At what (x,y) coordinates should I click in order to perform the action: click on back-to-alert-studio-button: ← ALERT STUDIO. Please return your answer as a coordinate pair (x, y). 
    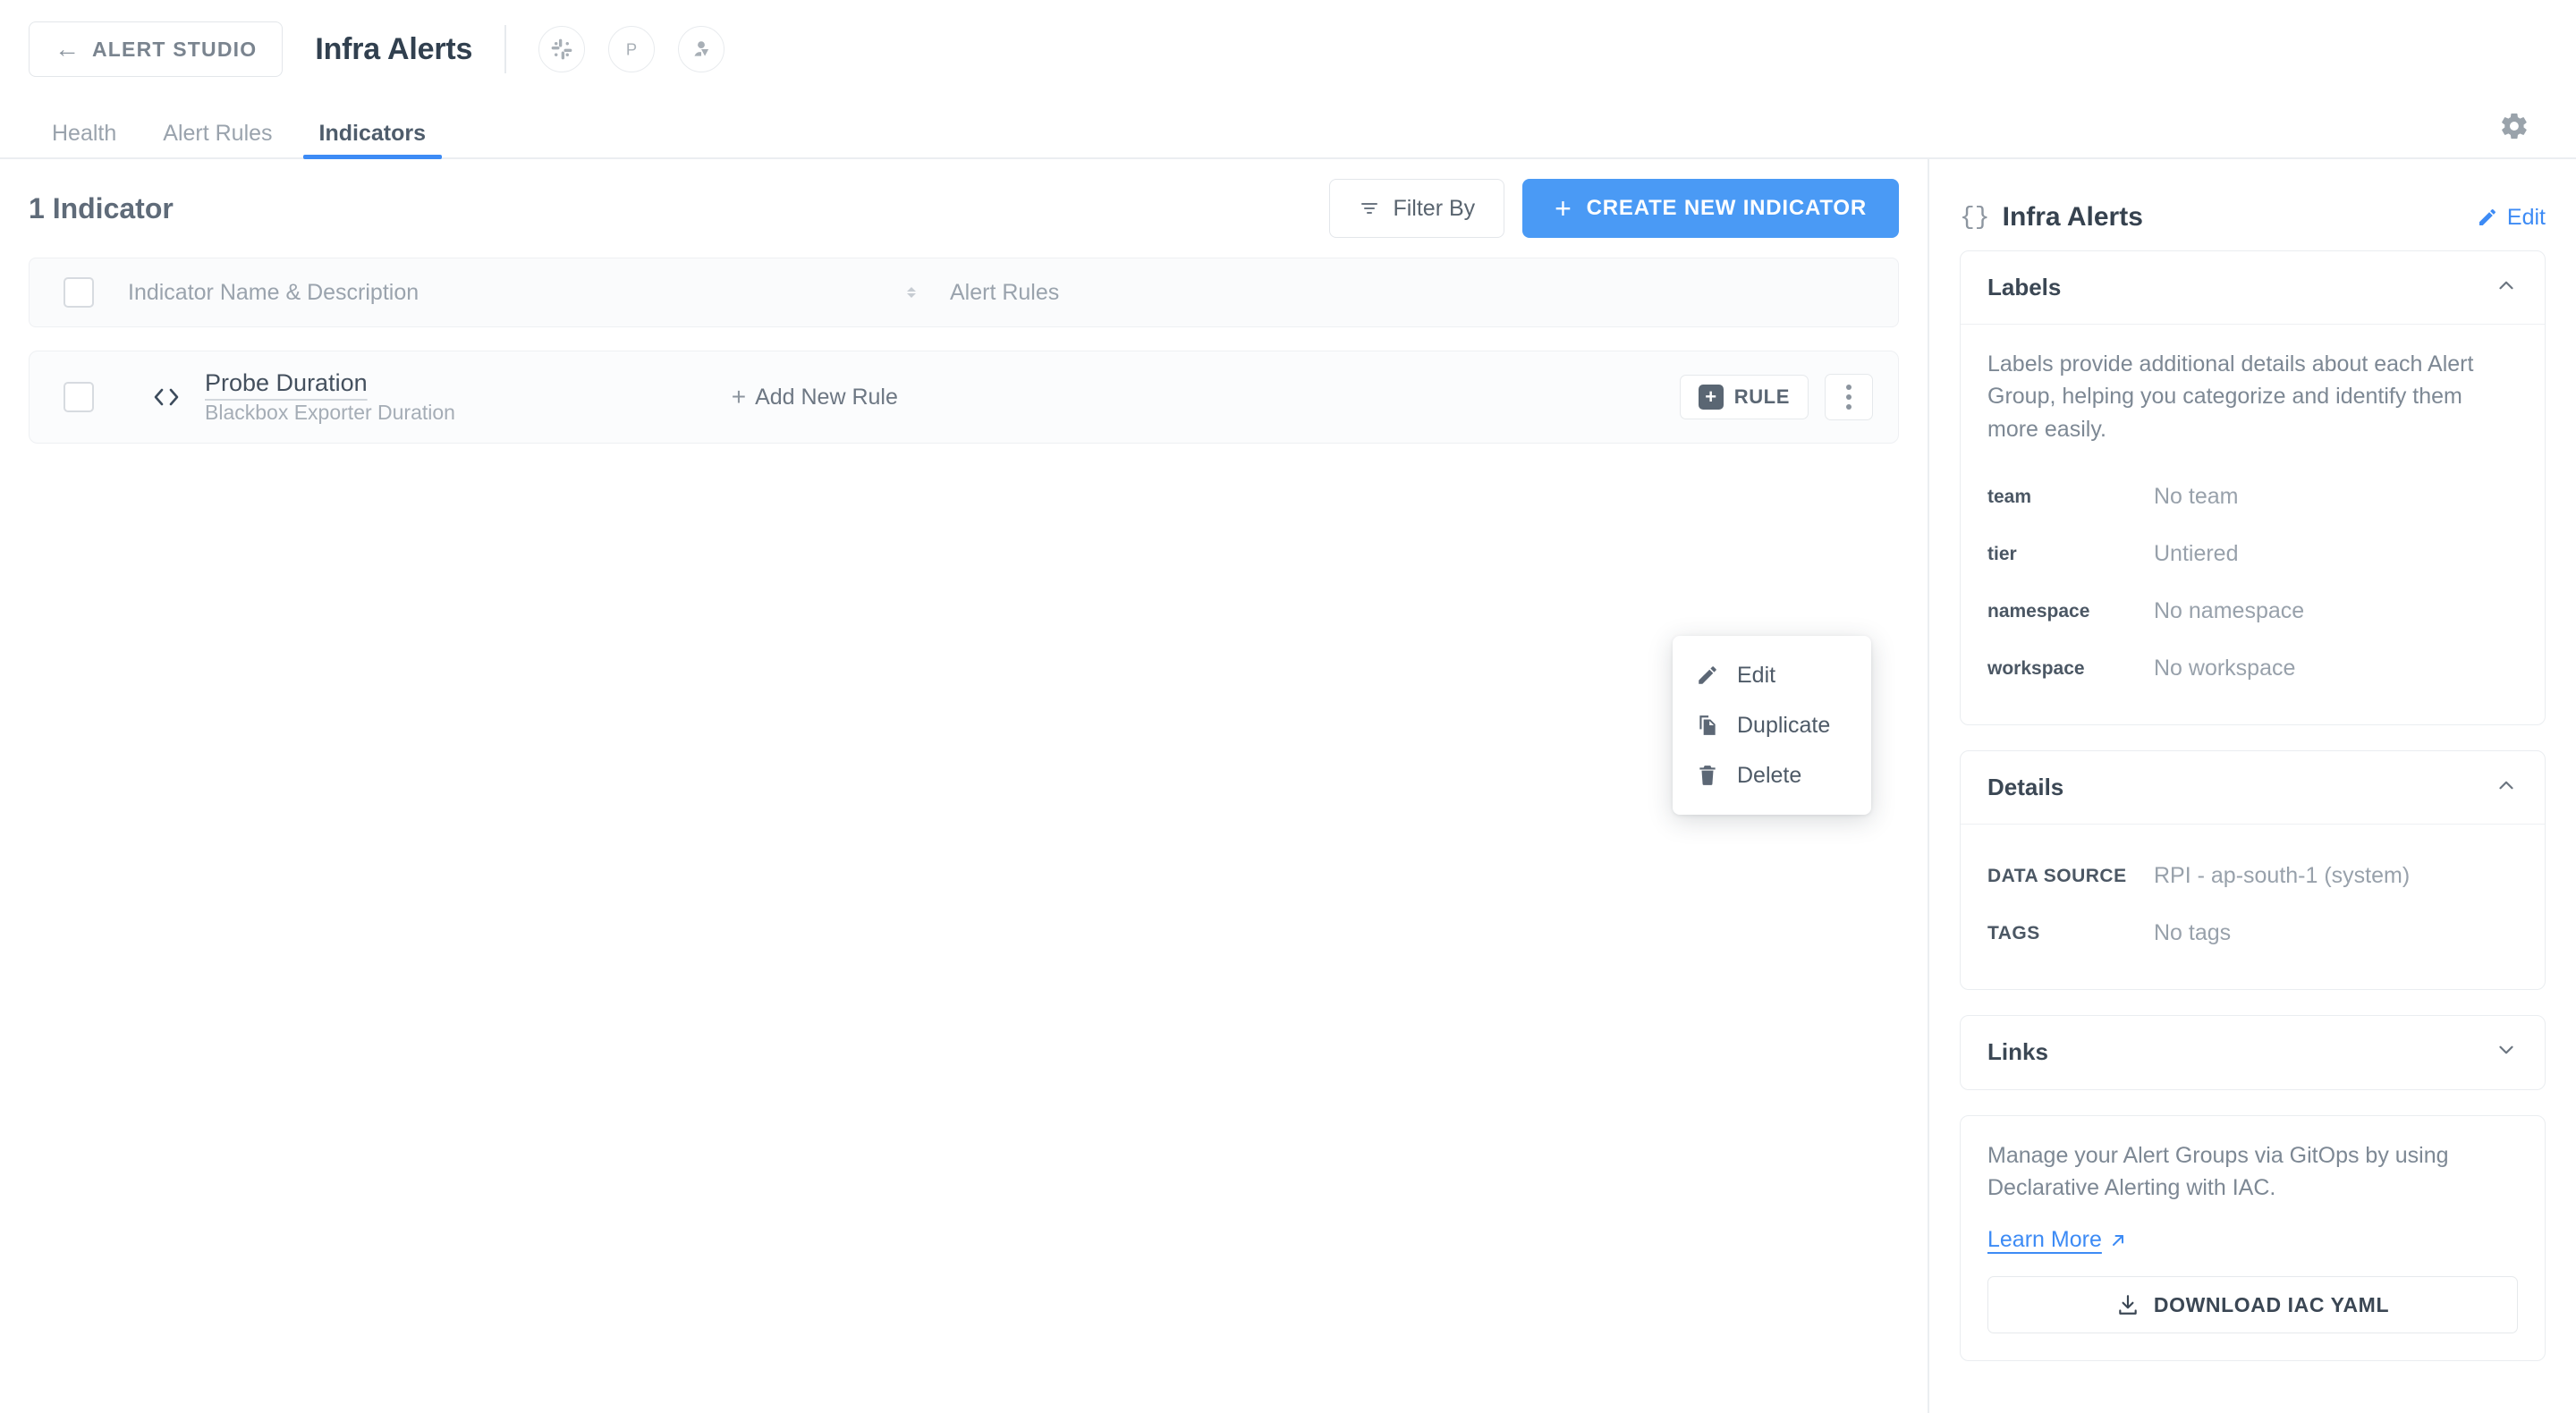
    Looking at the image, I should click on (156, 49).